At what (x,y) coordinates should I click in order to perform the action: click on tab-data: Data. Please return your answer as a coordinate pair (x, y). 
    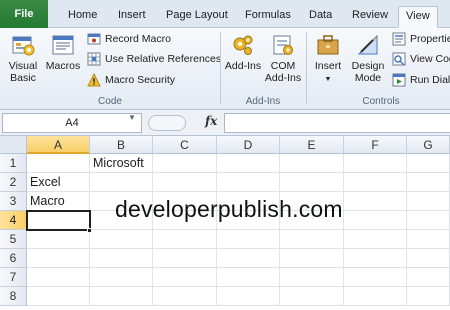
    Looking at the image, I should click on (320, 17).